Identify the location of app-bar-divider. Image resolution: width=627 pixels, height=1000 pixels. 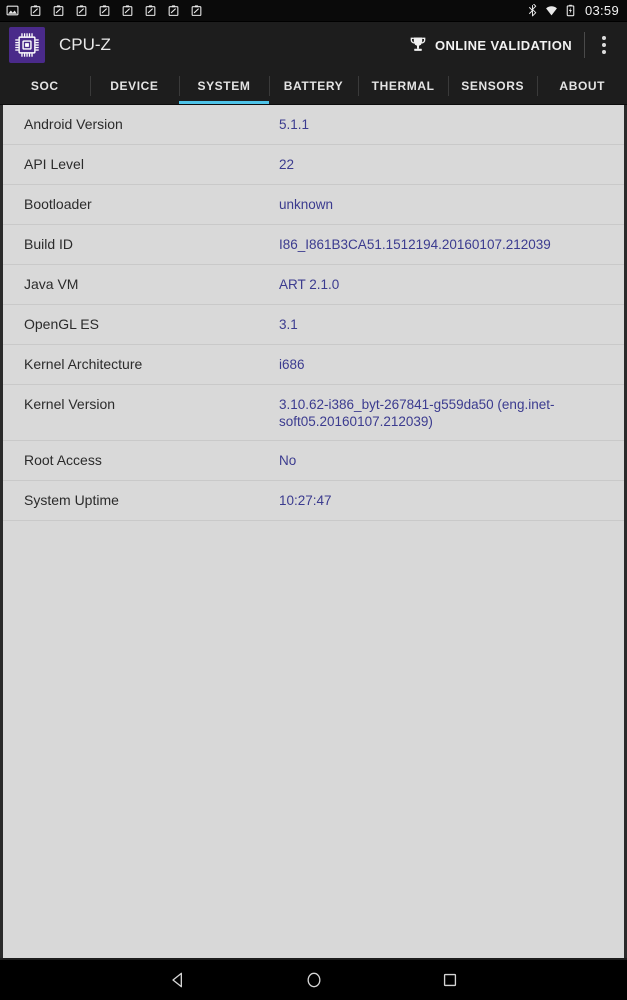
(584, 45).